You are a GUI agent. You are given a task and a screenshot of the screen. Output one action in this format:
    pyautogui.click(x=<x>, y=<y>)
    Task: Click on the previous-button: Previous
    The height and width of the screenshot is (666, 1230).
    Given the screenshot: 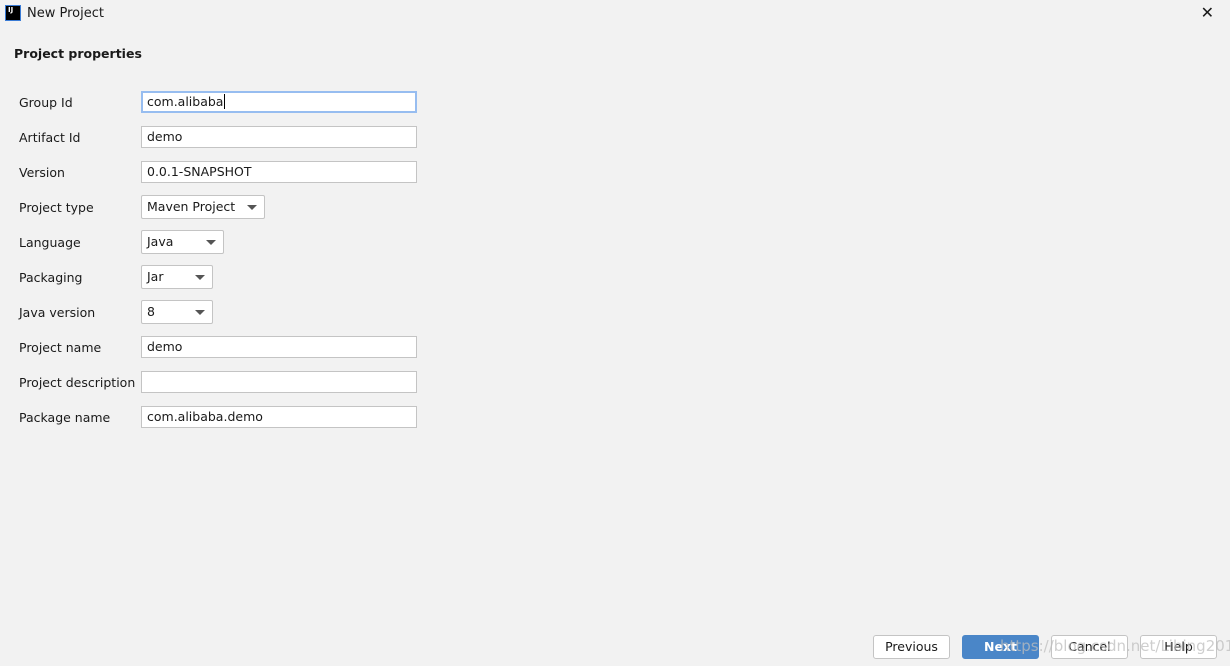 What is the action you would take?
    pyautogui.click(x=911, y=647)
    